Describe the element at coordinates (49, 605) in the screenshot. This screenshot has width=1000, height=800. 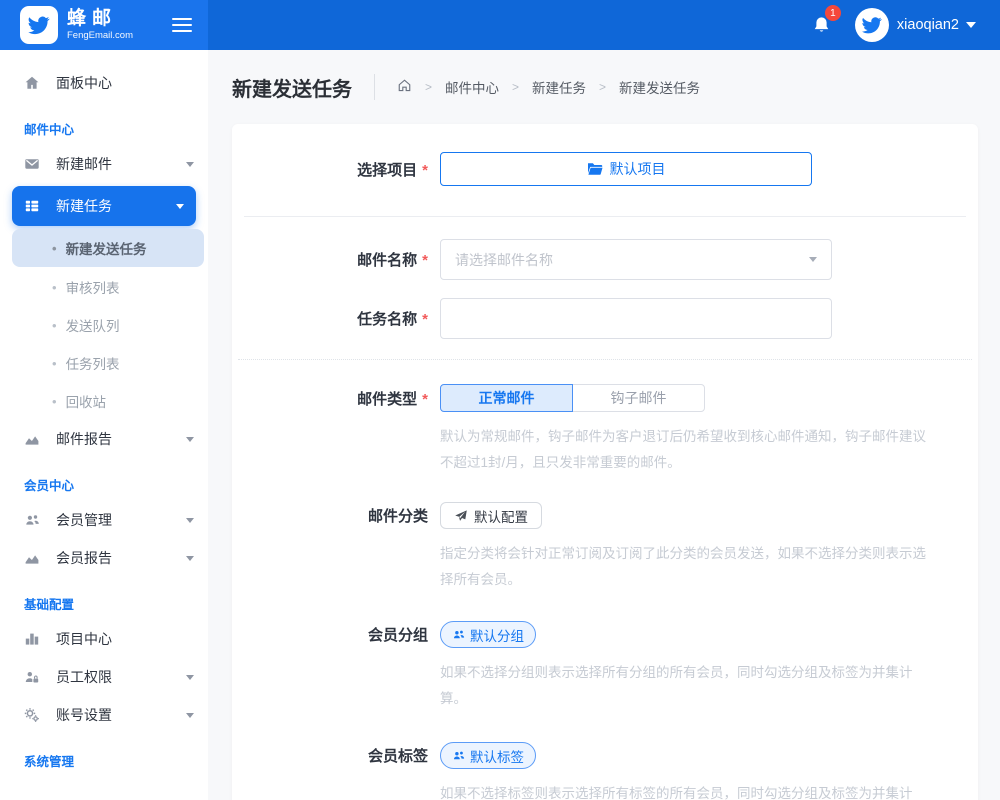
I see `sidebar-section-basic-config: 基础配置` at that location.